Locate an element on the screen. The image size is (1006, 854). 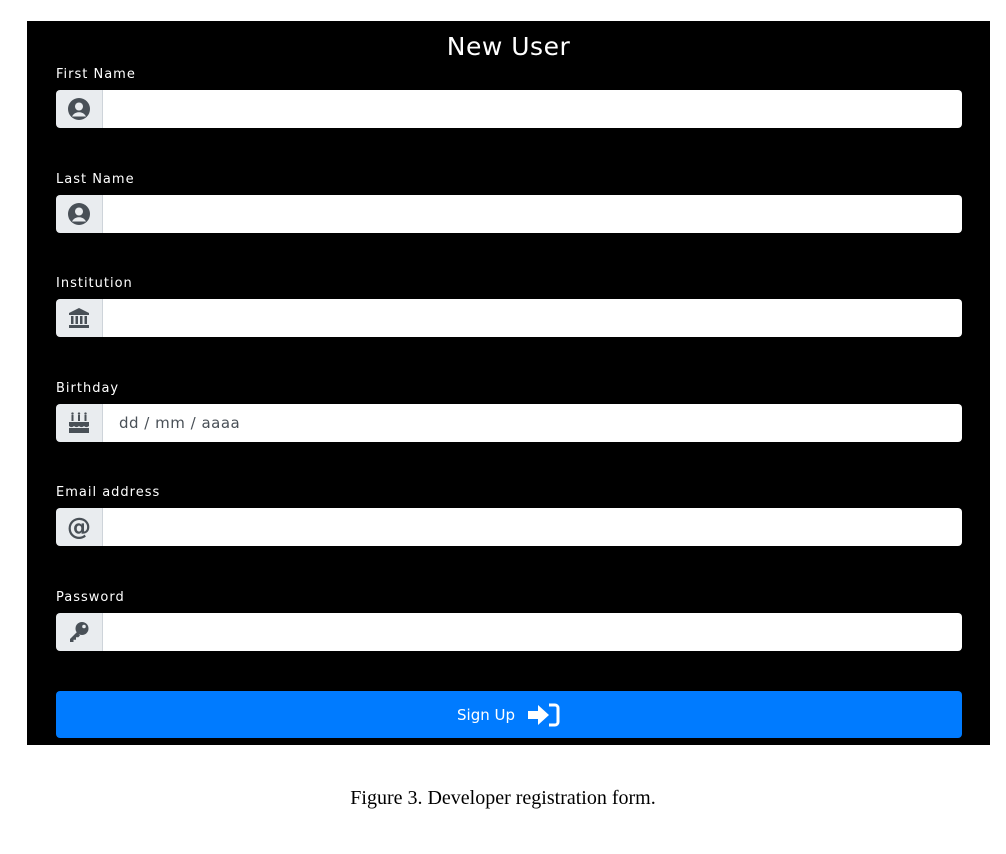
institution-group is located at coordinates (509, 318).